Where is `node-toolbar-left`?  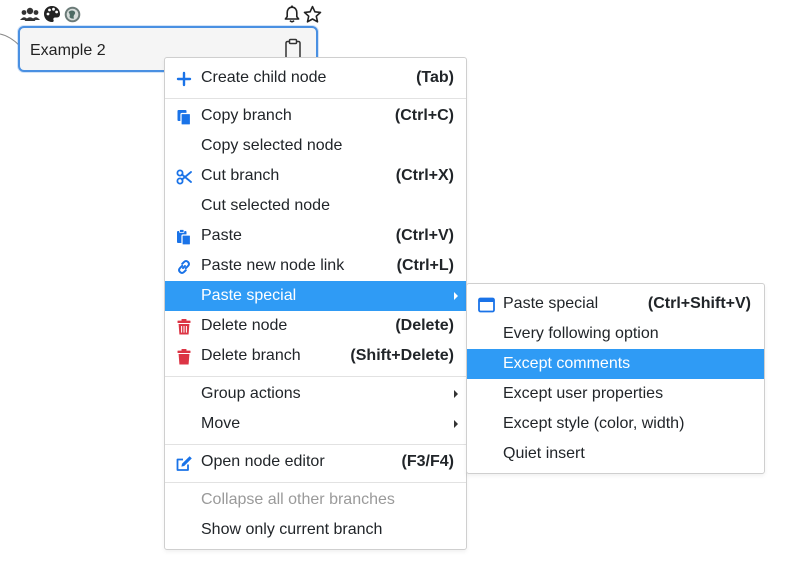 node-toolbar-left is located at coordinates (50, 14).